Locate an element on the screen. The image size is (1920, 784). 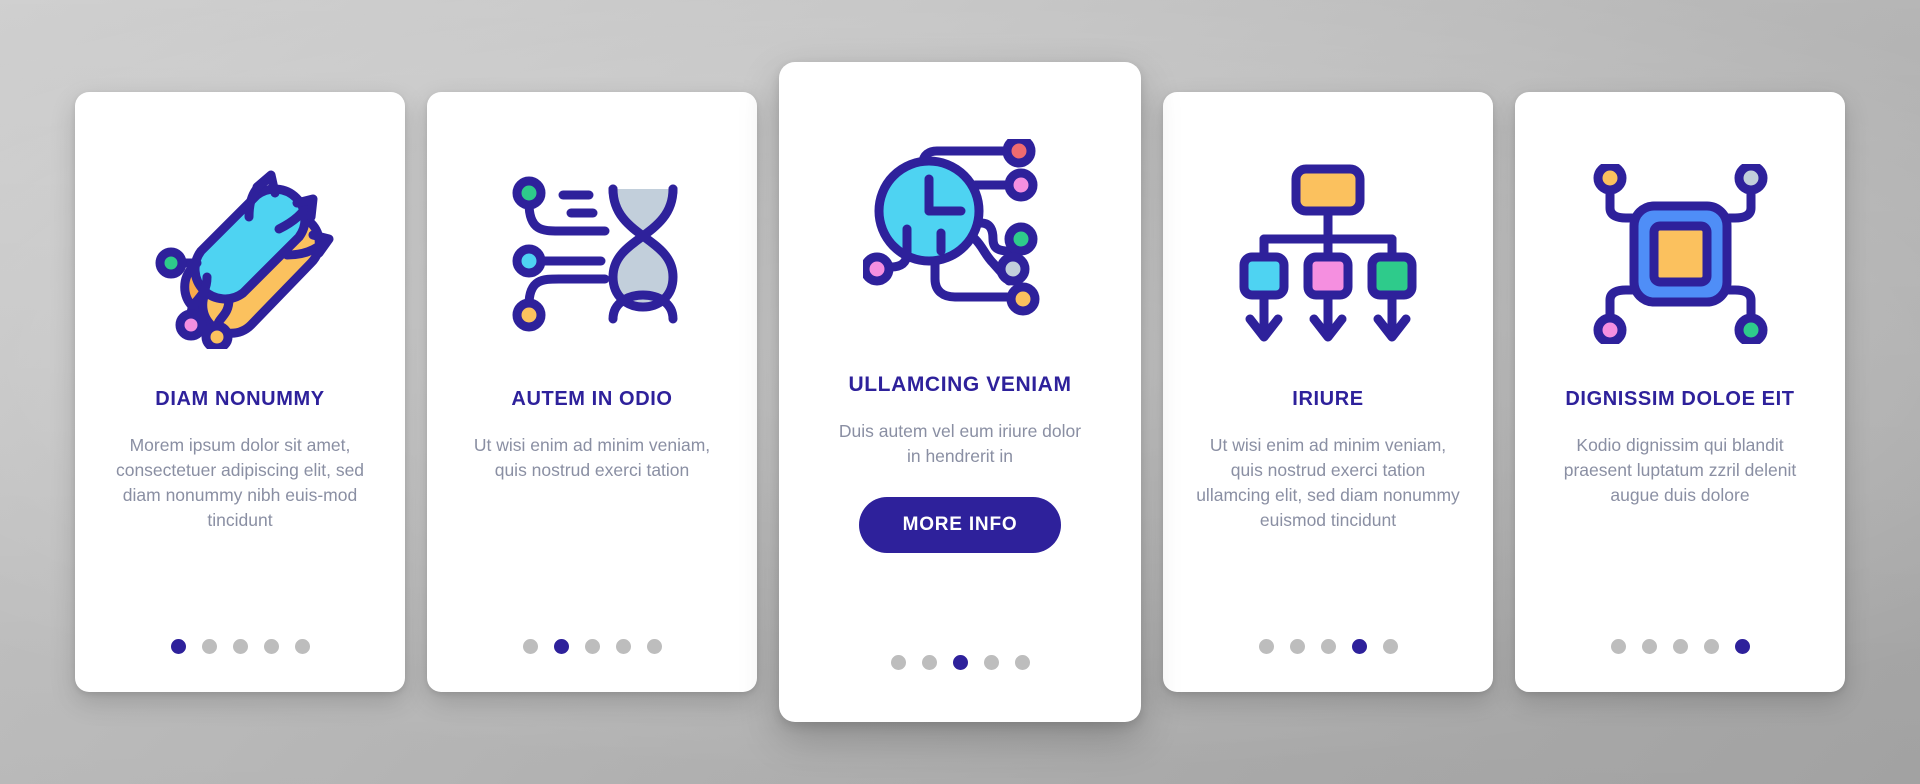
cpu-chip-icon is located at coordinates (1680, 253).